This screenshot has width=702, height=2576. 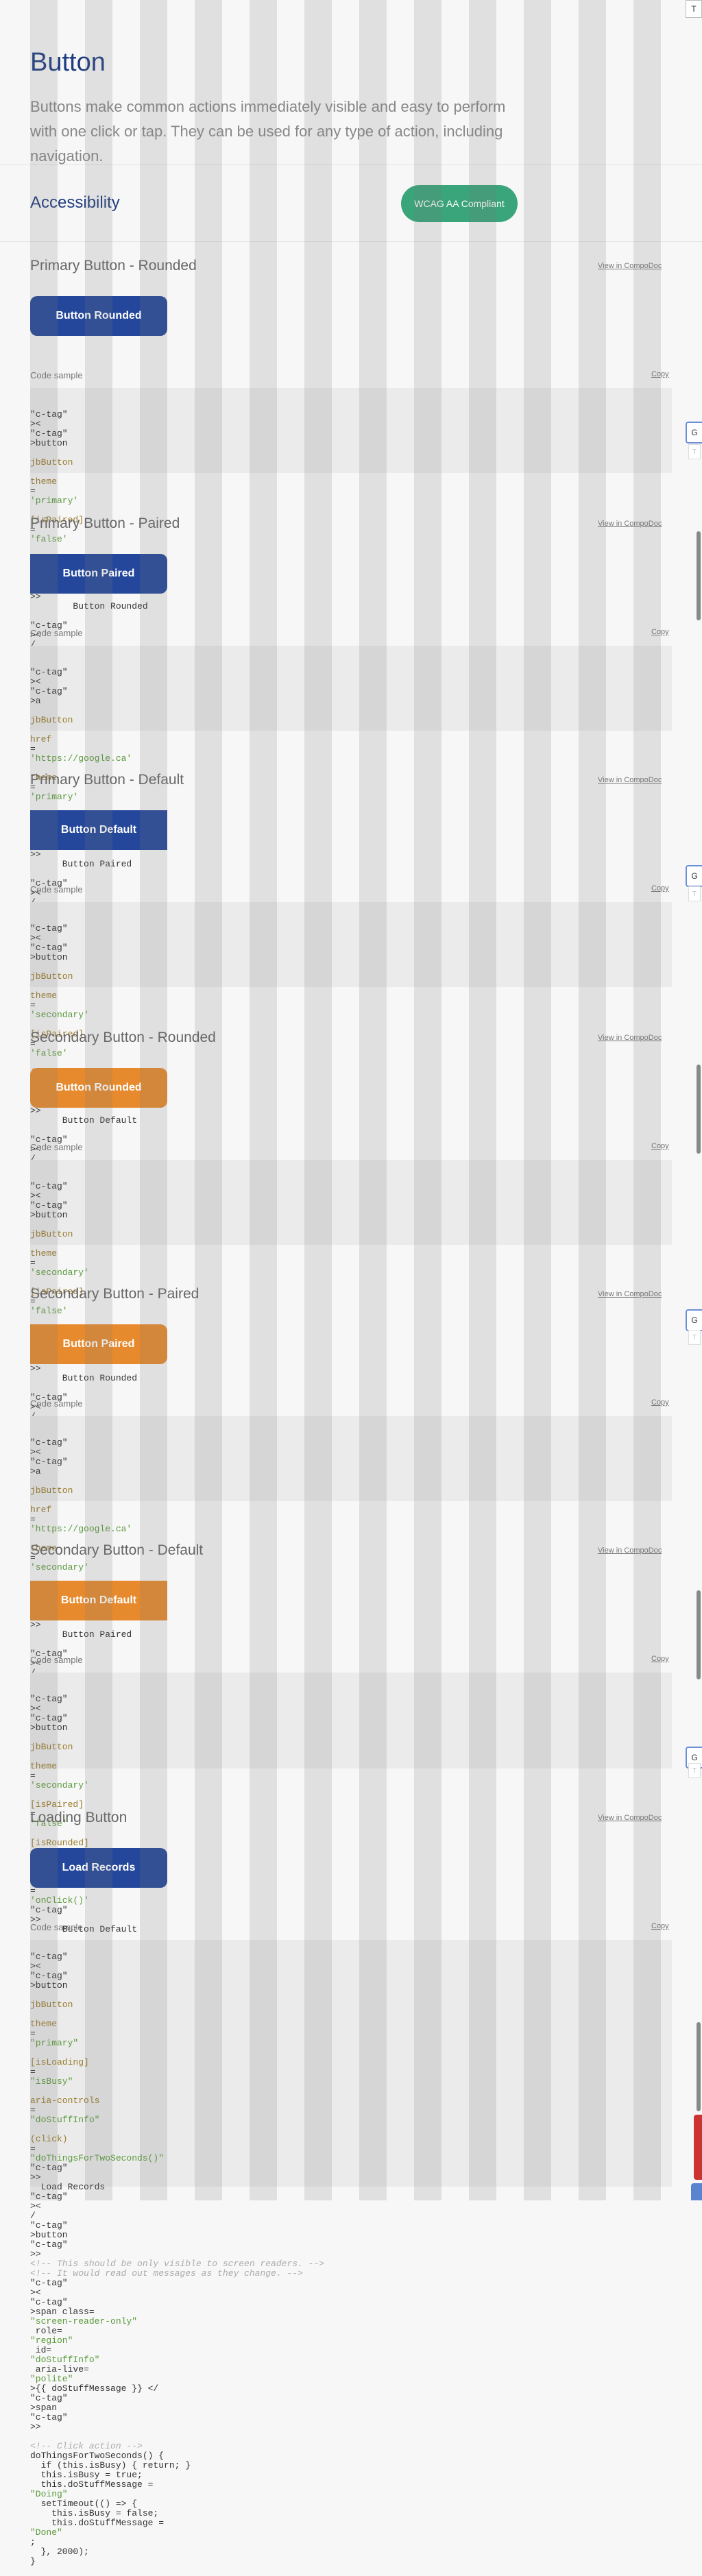 What do you see at coordinates (105, 523) in the screenshot?
I see `section-title: Primary Button - Paired` at bounding box center [105, 523].